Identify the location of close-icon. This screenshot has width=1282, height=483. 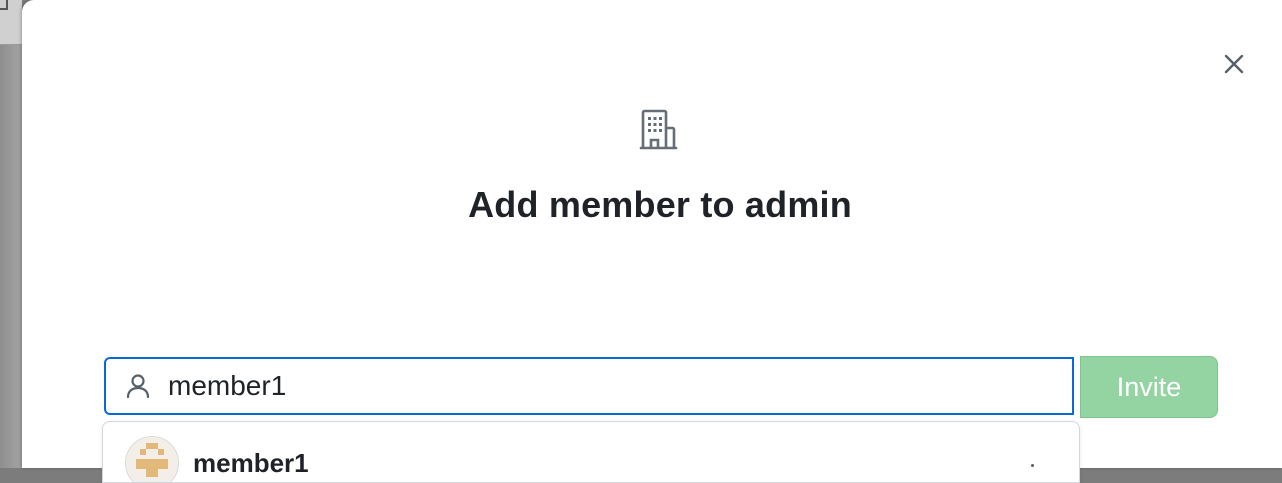
(1234, 64).